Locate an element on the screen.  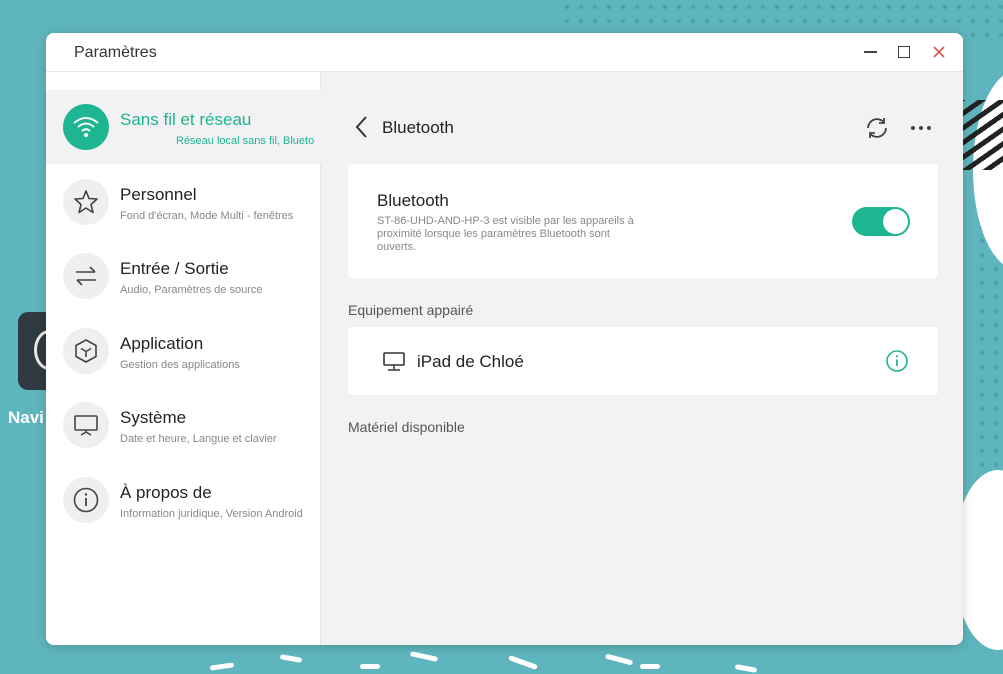
cube-icon is located at coordinates (86, 351).